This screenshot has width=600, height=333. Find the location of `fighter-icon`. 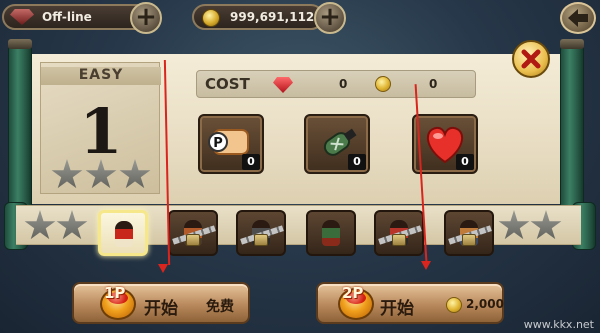

fighter-icon is located at coordinates (331, 233).